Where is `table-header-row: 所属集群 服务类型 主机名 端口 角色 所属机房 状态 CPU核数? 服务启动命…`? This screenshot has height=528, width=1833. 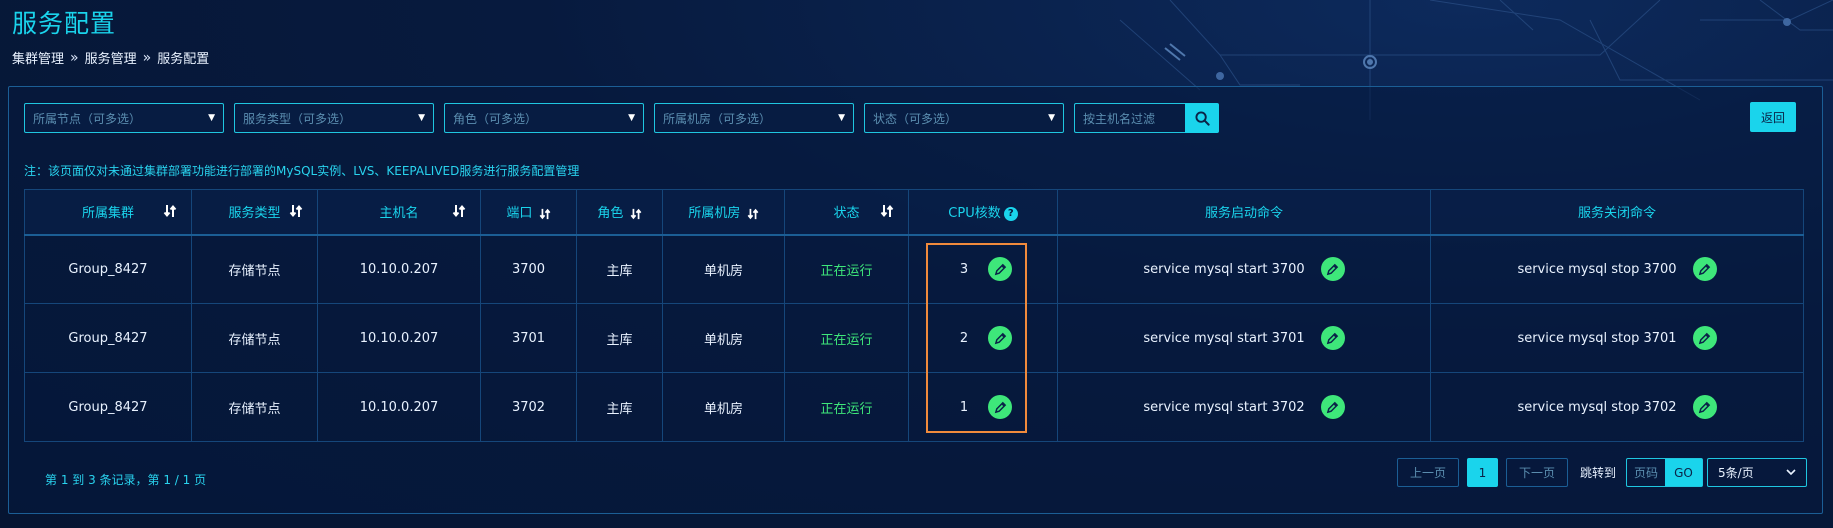
table-header-row: 所属集群 服务类型 主机名 端口 角色 所属机房 状态 CPU核数? 服务启动命… is located at coordinates (914, 212).